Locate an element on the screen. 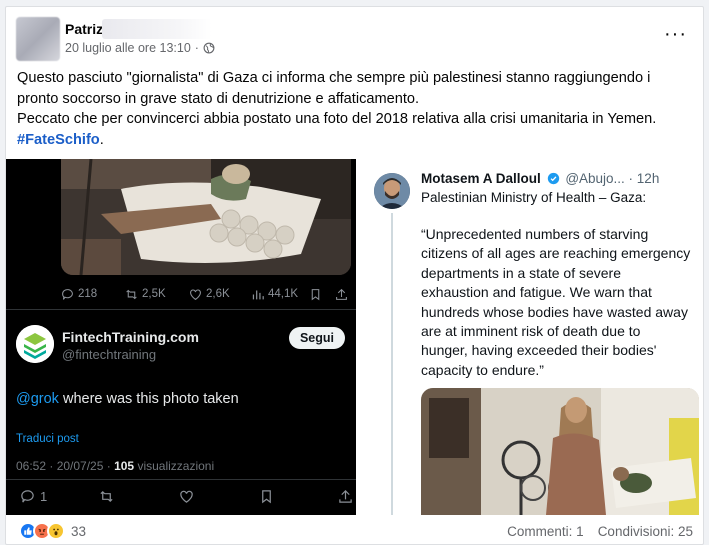 The width and height of the screenshot is (709, 545). hospital-photo-illustration is located at coordinates (206, 217).